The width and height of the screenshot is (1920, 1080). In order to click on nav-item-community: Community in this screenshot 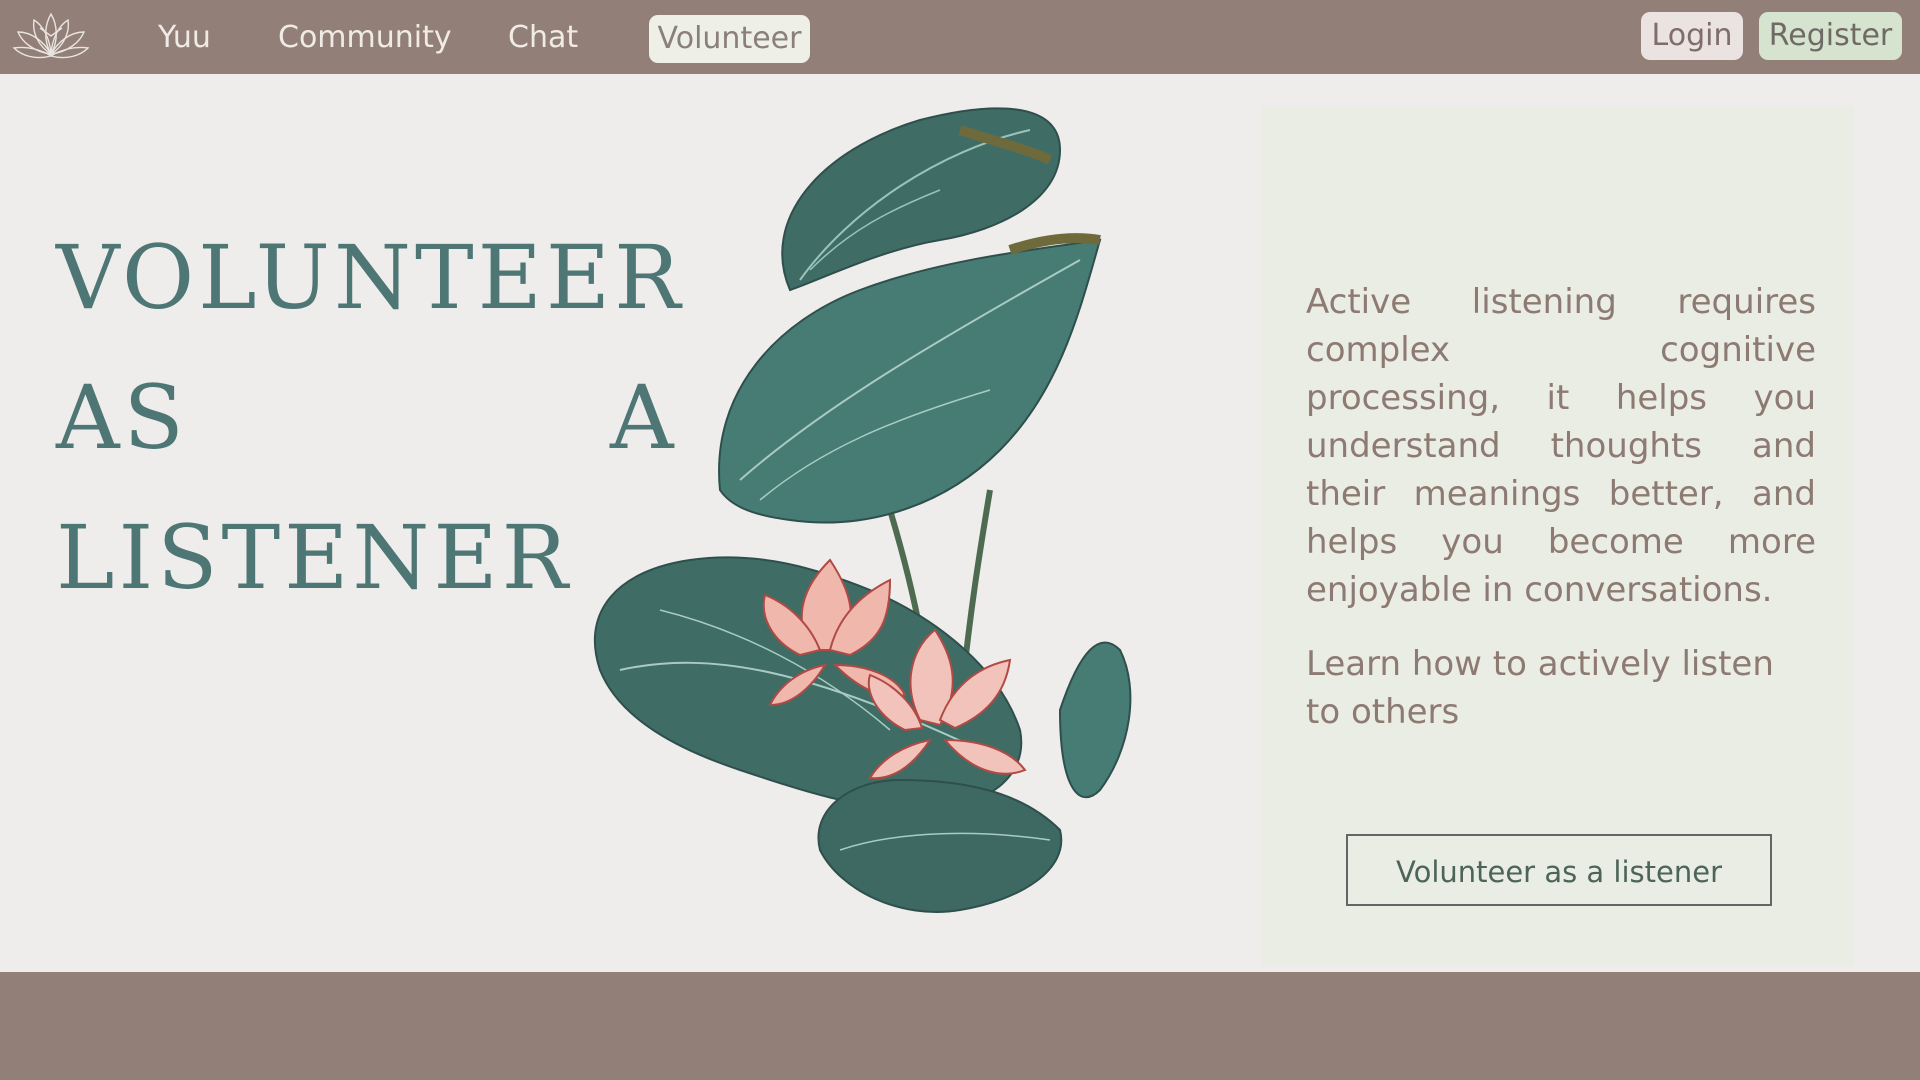, I will do `click(365, 38)`.